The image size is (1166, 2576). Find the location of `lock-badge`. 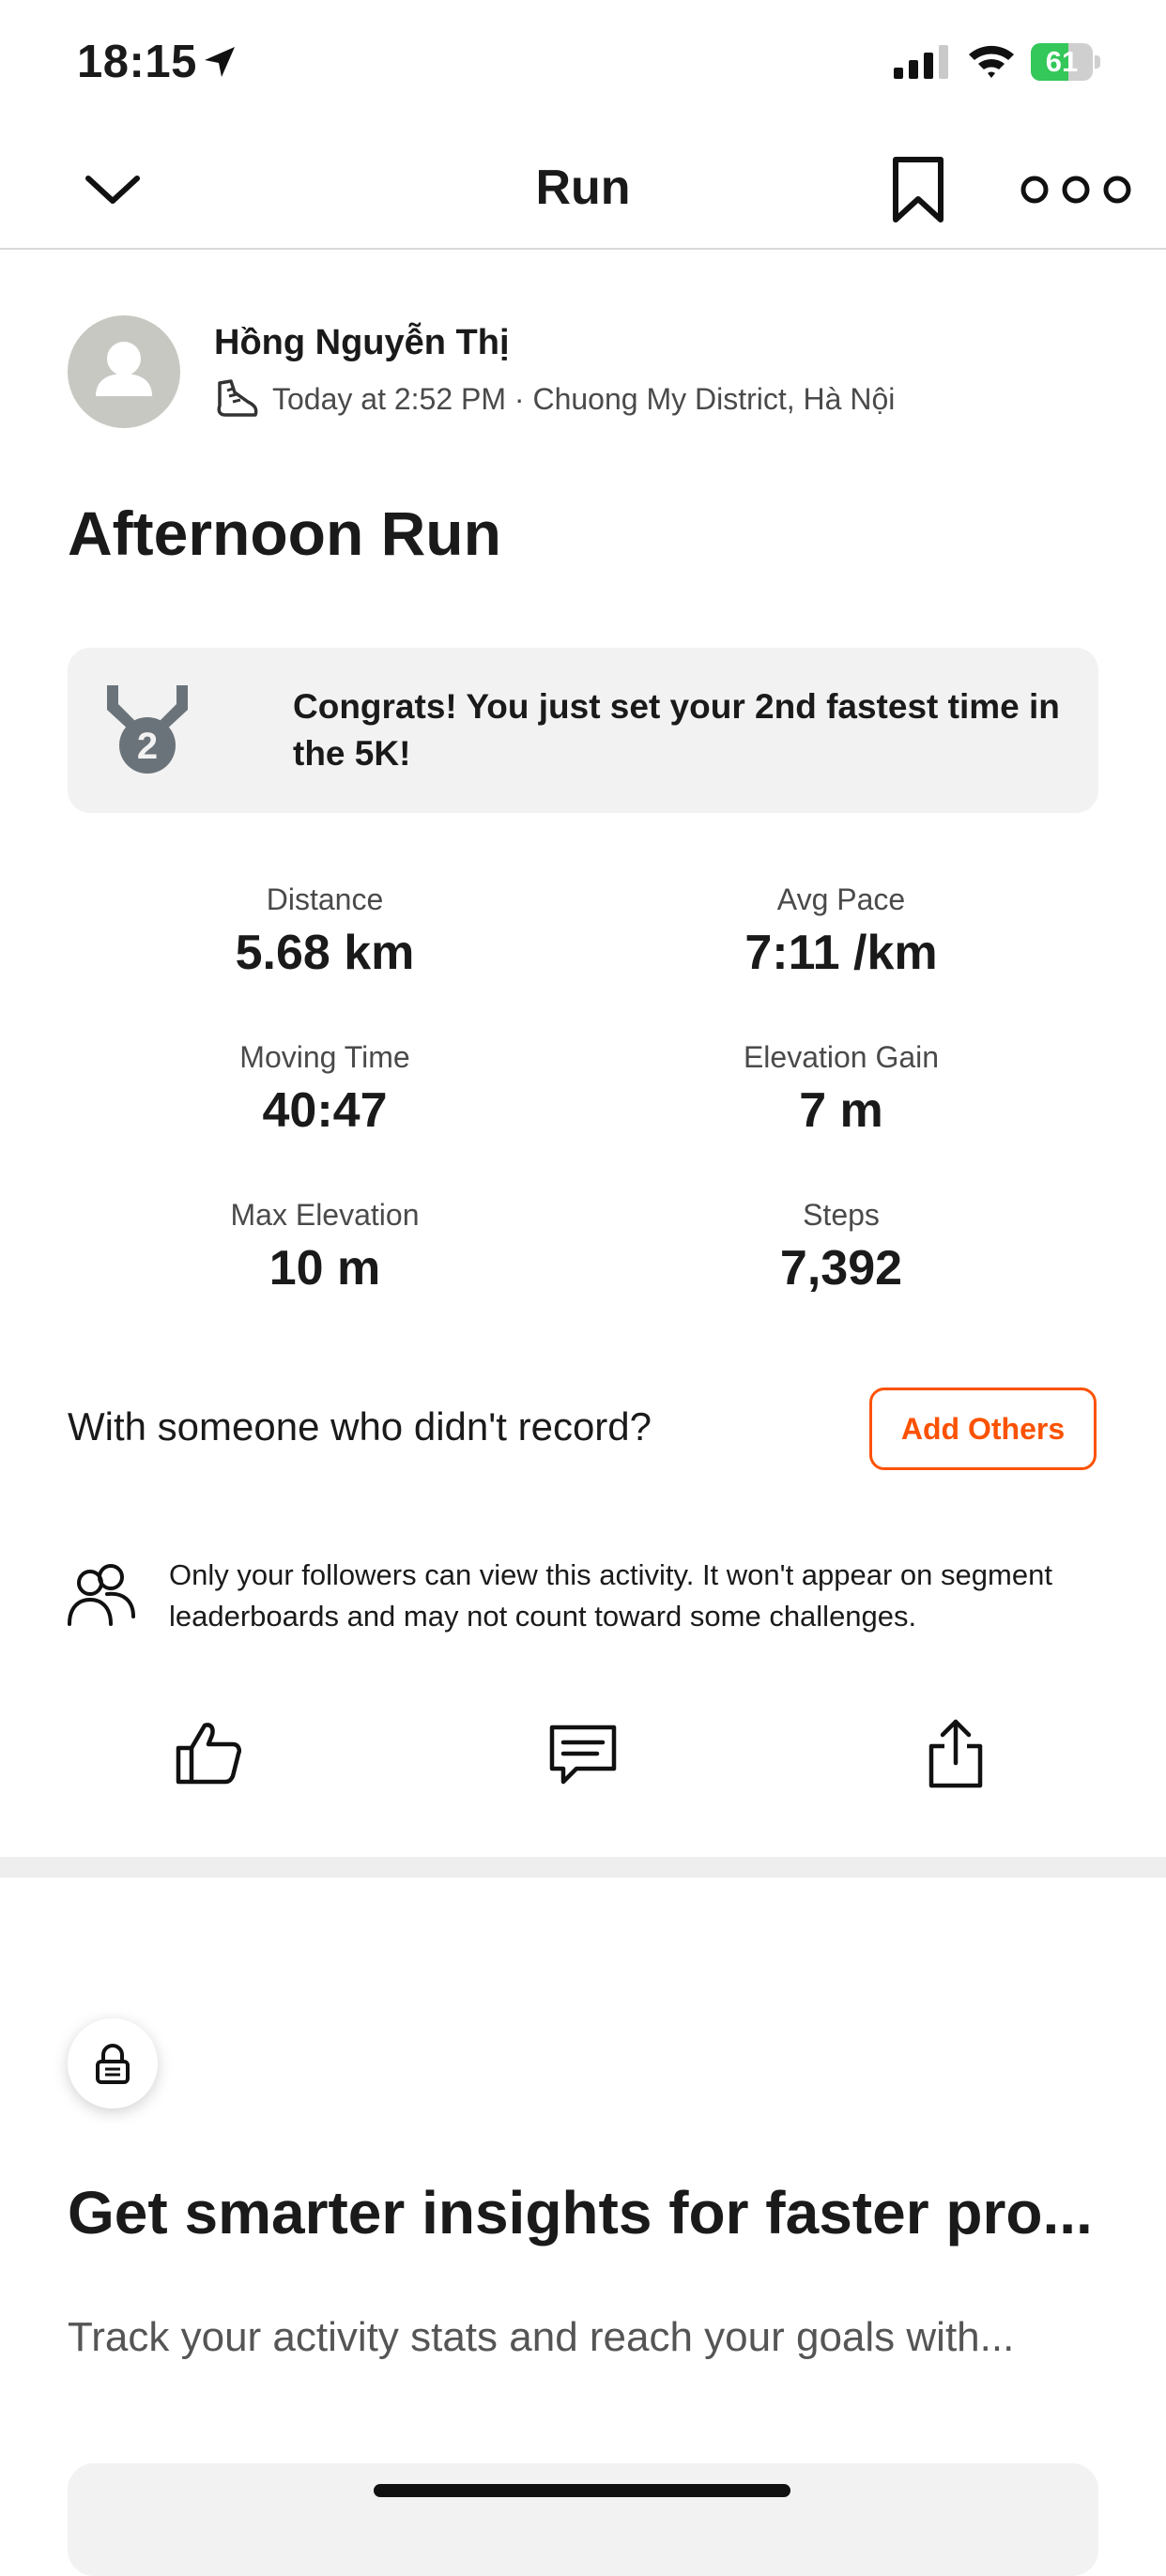

lock-badge is located at coordinates (113, 2063).